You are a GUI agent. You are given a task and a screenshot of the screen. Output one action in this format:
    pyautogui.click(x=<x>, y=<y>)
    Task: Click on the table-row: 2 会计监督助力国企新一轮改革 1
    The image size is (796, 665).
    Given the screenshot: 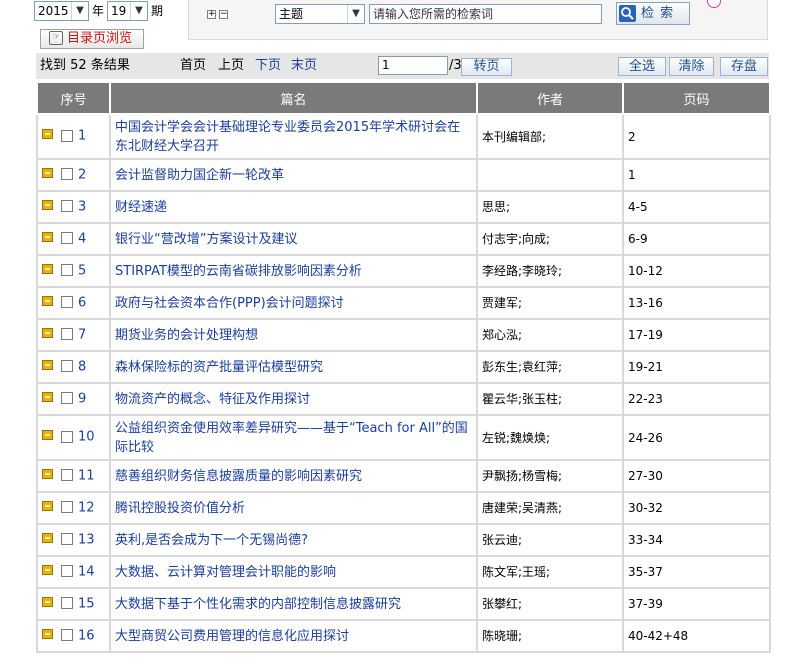 What is the action you would take?
    pyautogui.click(x=403, y=175)
    